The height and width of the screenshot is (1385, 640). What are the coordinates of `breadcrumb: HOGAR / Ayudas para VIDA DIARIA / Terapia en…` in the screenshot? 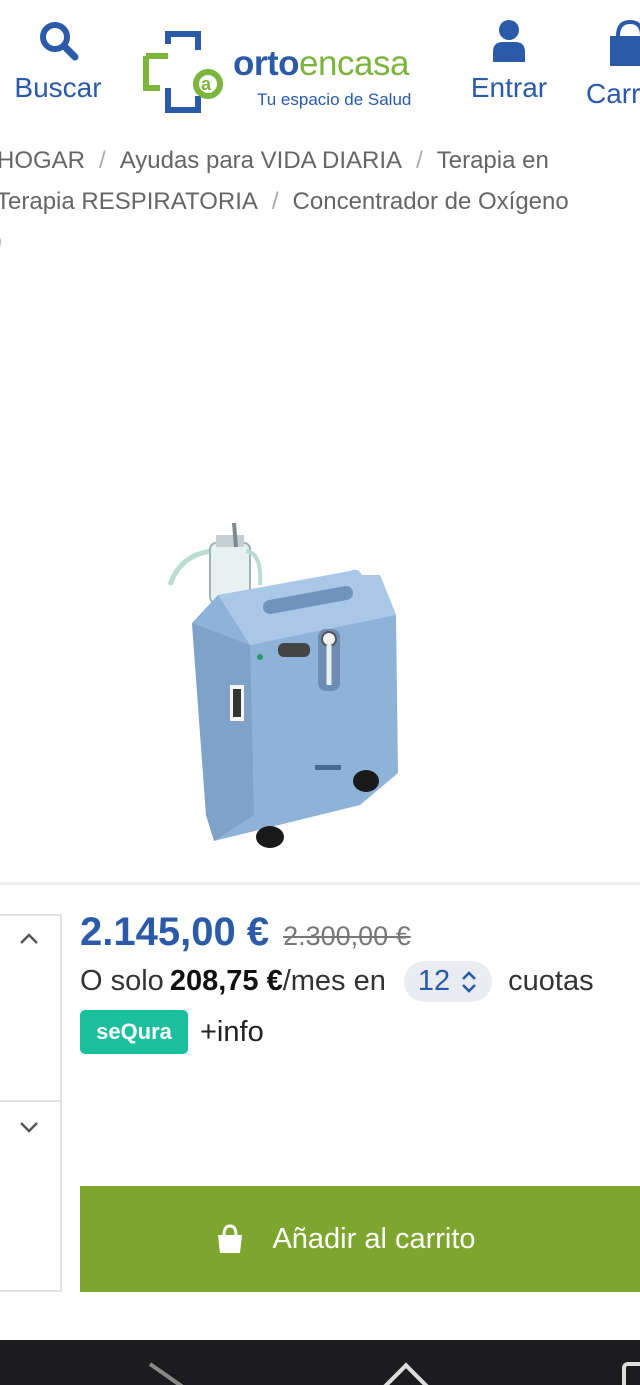 It's located at (320, 209).